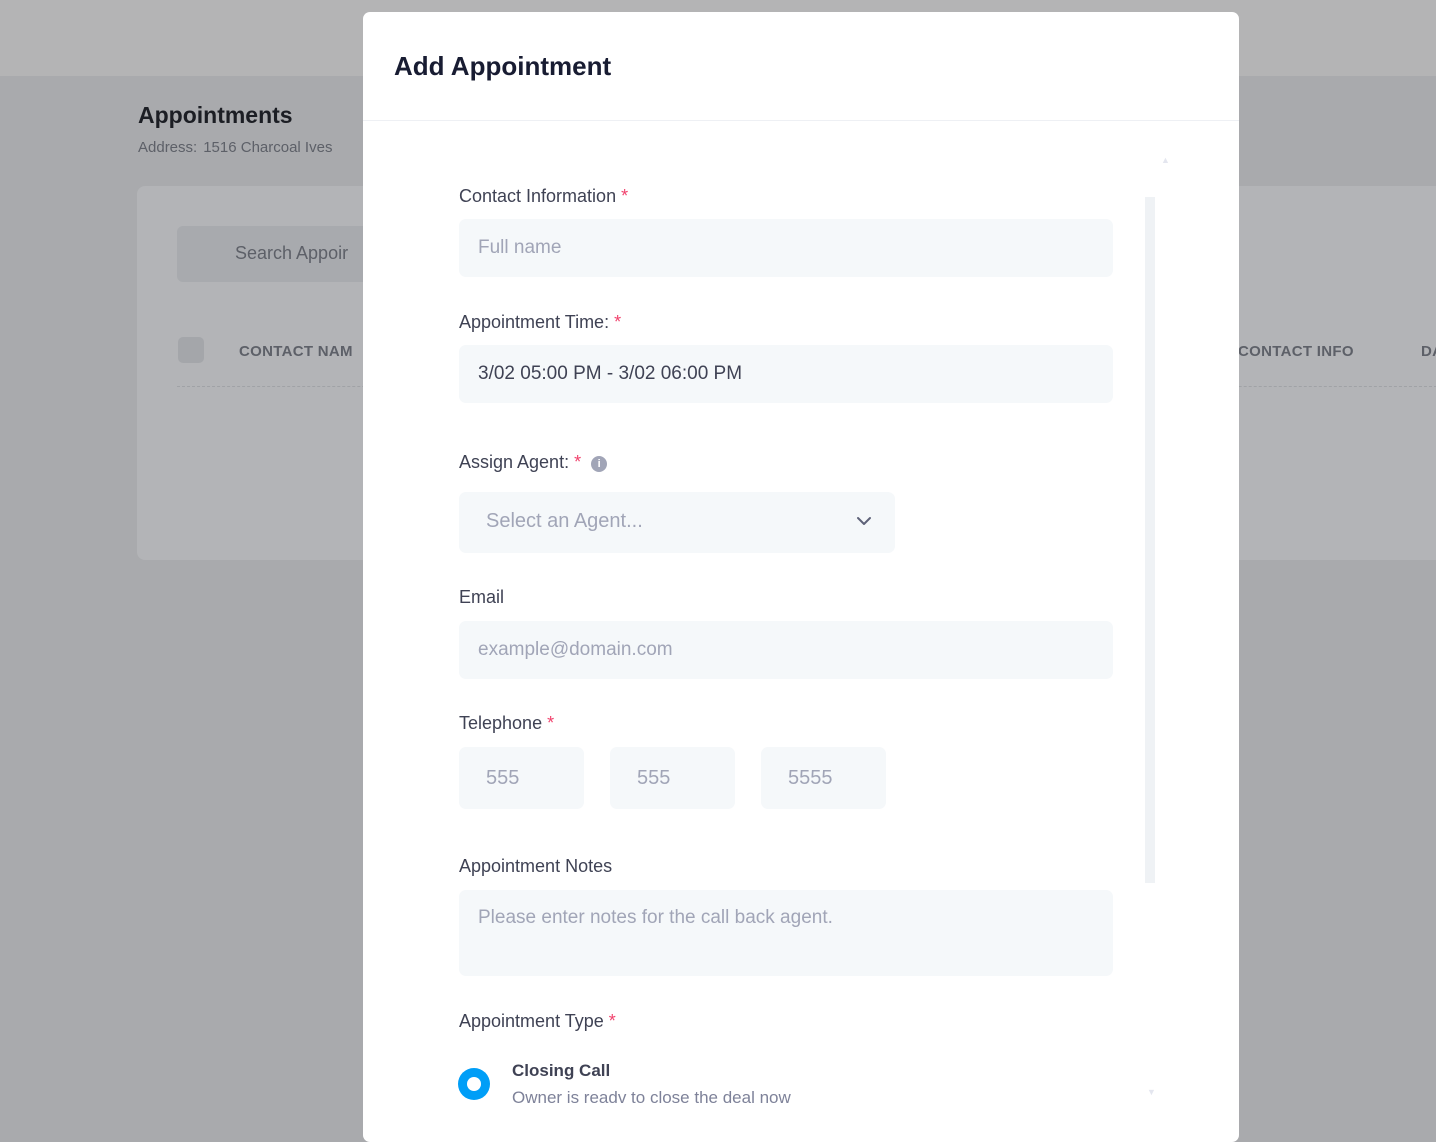 The height and width of the screenshot is (1142, 1436). Describe the element at coordinates (672, 778) in the screenshot. I see `telephone-prefix-input` at that location.